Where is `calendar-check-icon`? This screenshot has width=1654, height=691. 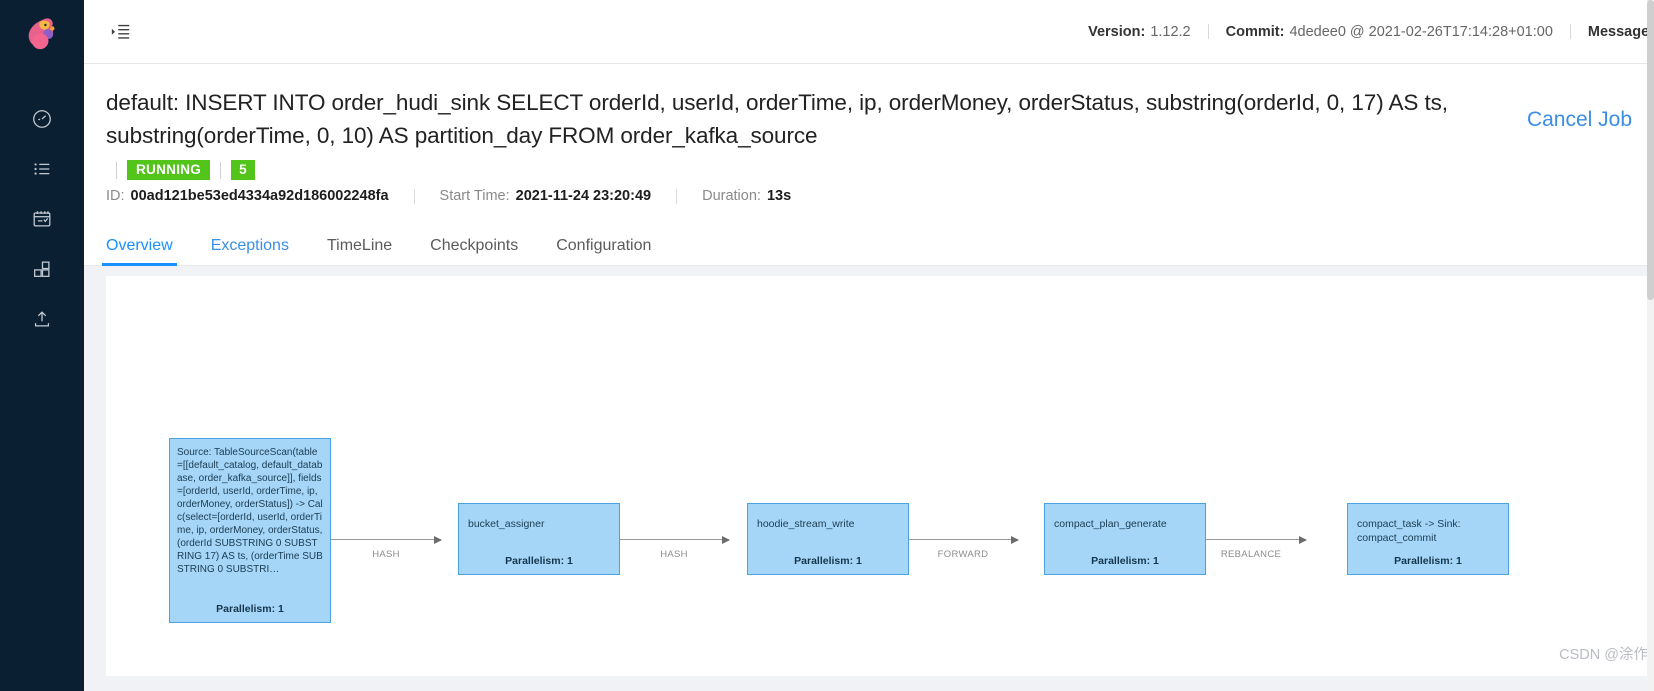 calendar-check-icon is located at coordinates (42, 219).